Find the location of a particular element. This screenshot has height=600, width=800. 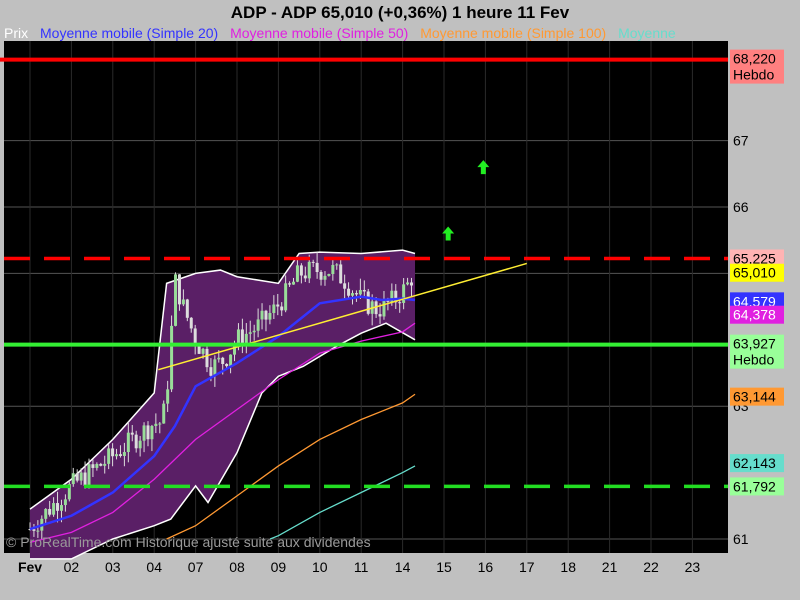

legend-item-prix: Prix is located at coordinates (16, 33).